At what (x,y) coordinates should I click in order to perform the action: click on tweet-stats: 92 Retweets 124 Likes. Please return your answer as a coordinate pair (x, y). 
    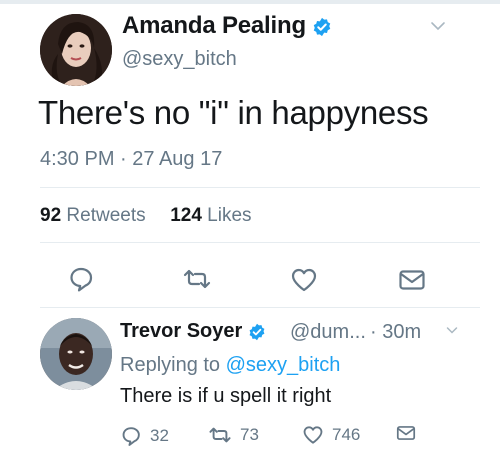
    Looking at the image, I should click on (146, 216).